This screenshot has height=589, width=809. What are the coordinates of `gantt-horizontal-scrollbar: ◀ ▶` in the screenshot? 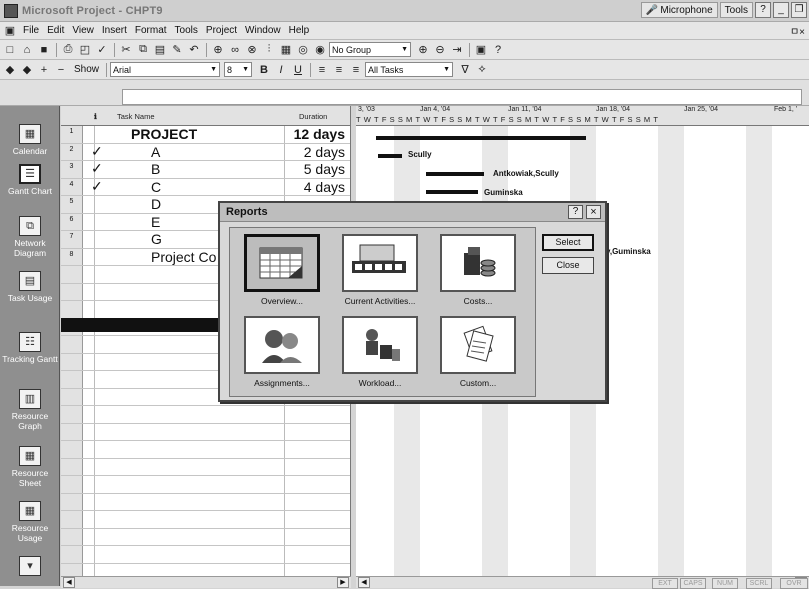 It's located at (582, 582).